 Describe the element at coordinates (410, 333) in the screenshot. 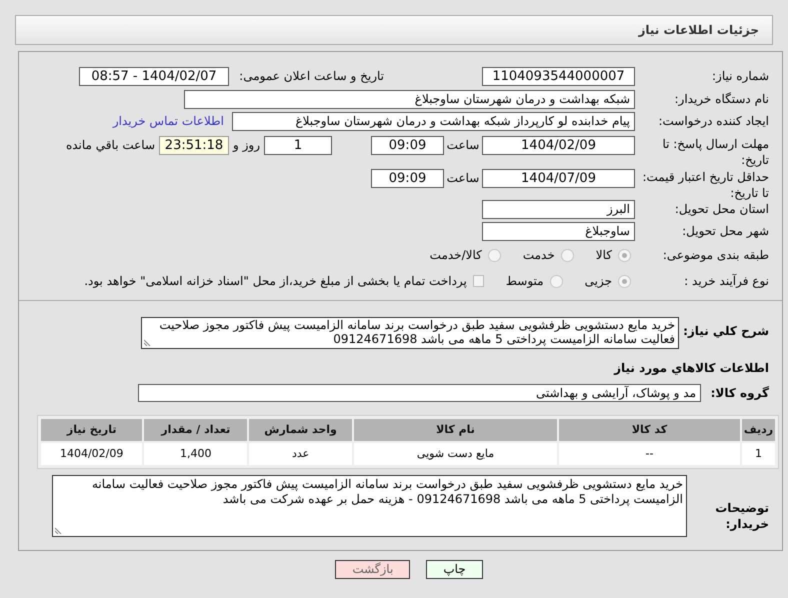

I see `description-box: خرید مایع دستشویی ظرفشویی سفید طبق درخواست برند سامانه الزامیست پیش فاکتور مجوز صلاحیت فعالیت سامانه الزامیست پرداختی 5 ماهه می باشد 09124671698` at that location.